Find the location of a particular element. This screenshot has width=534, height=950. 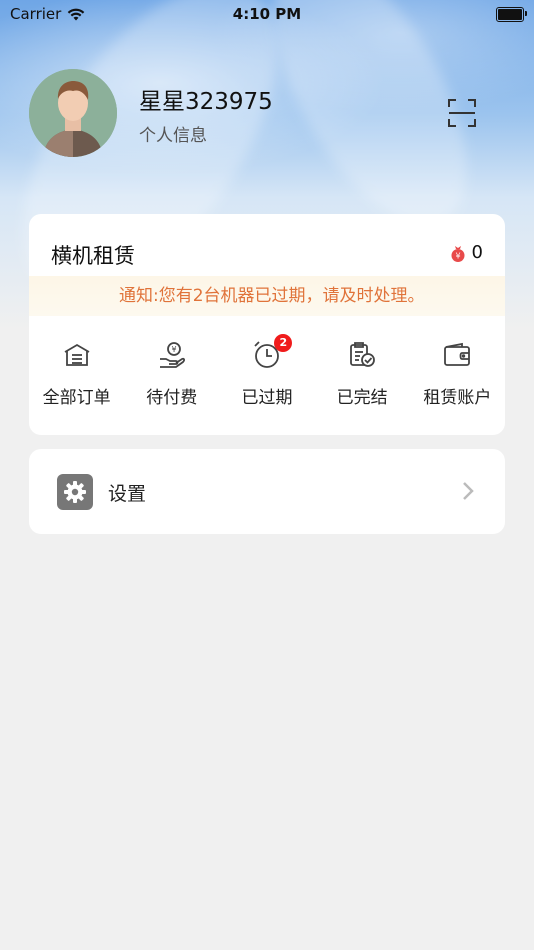

menu-rental-account: 租赁账户 is located at coordinates (457, 373).